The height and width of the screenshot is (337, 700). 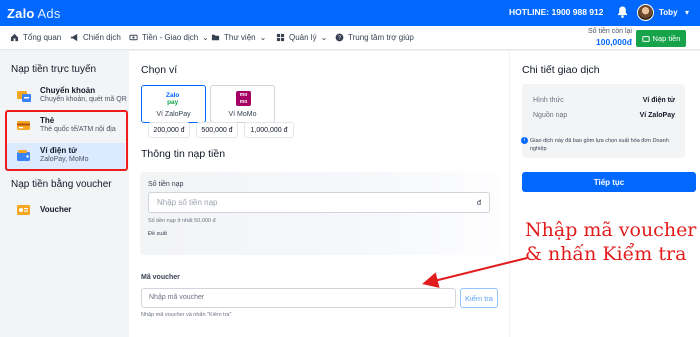 I want to click on nav-quan-ly: Quản lý ⌄, so click(x=301, y=37).